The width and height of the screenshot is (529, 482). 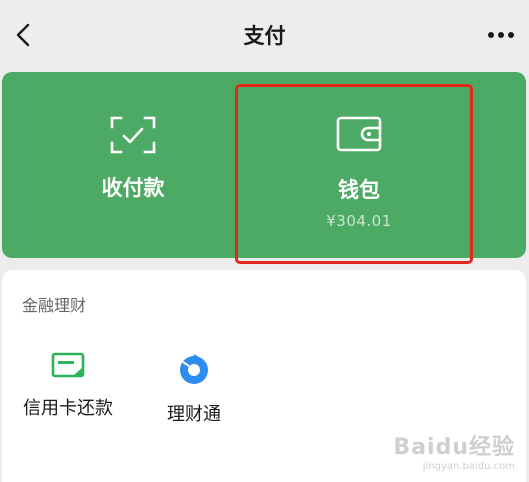 I want to click on more-dots-icon, so click(x=501, y=35).